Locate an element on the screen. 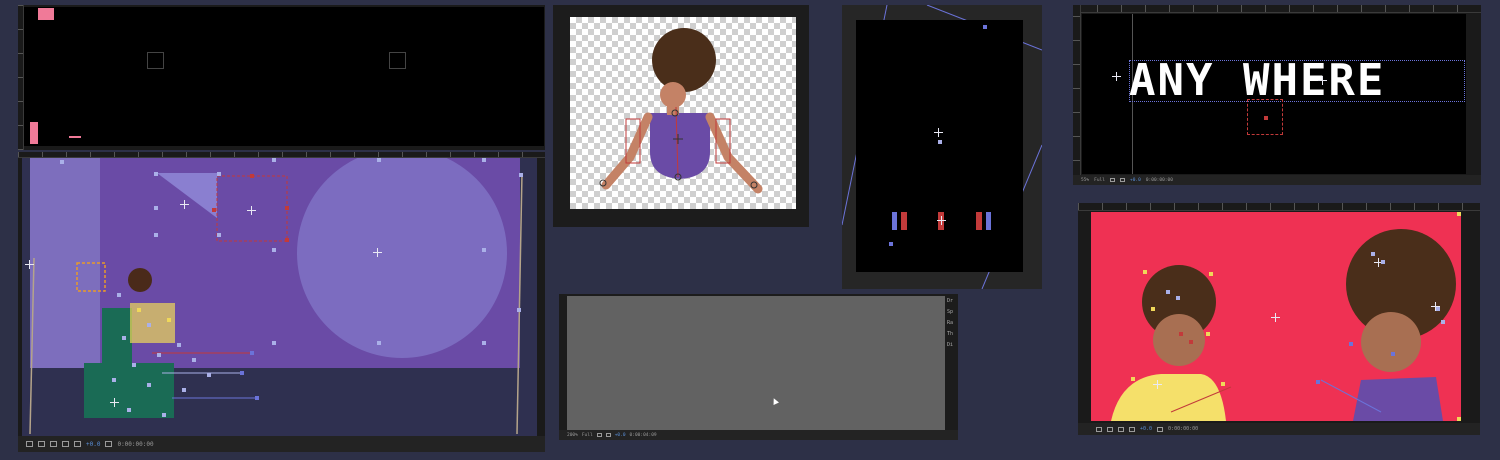 The width and height of the screenshot is (1500, 460). side-label: Di is located at coordinates (952, 345).